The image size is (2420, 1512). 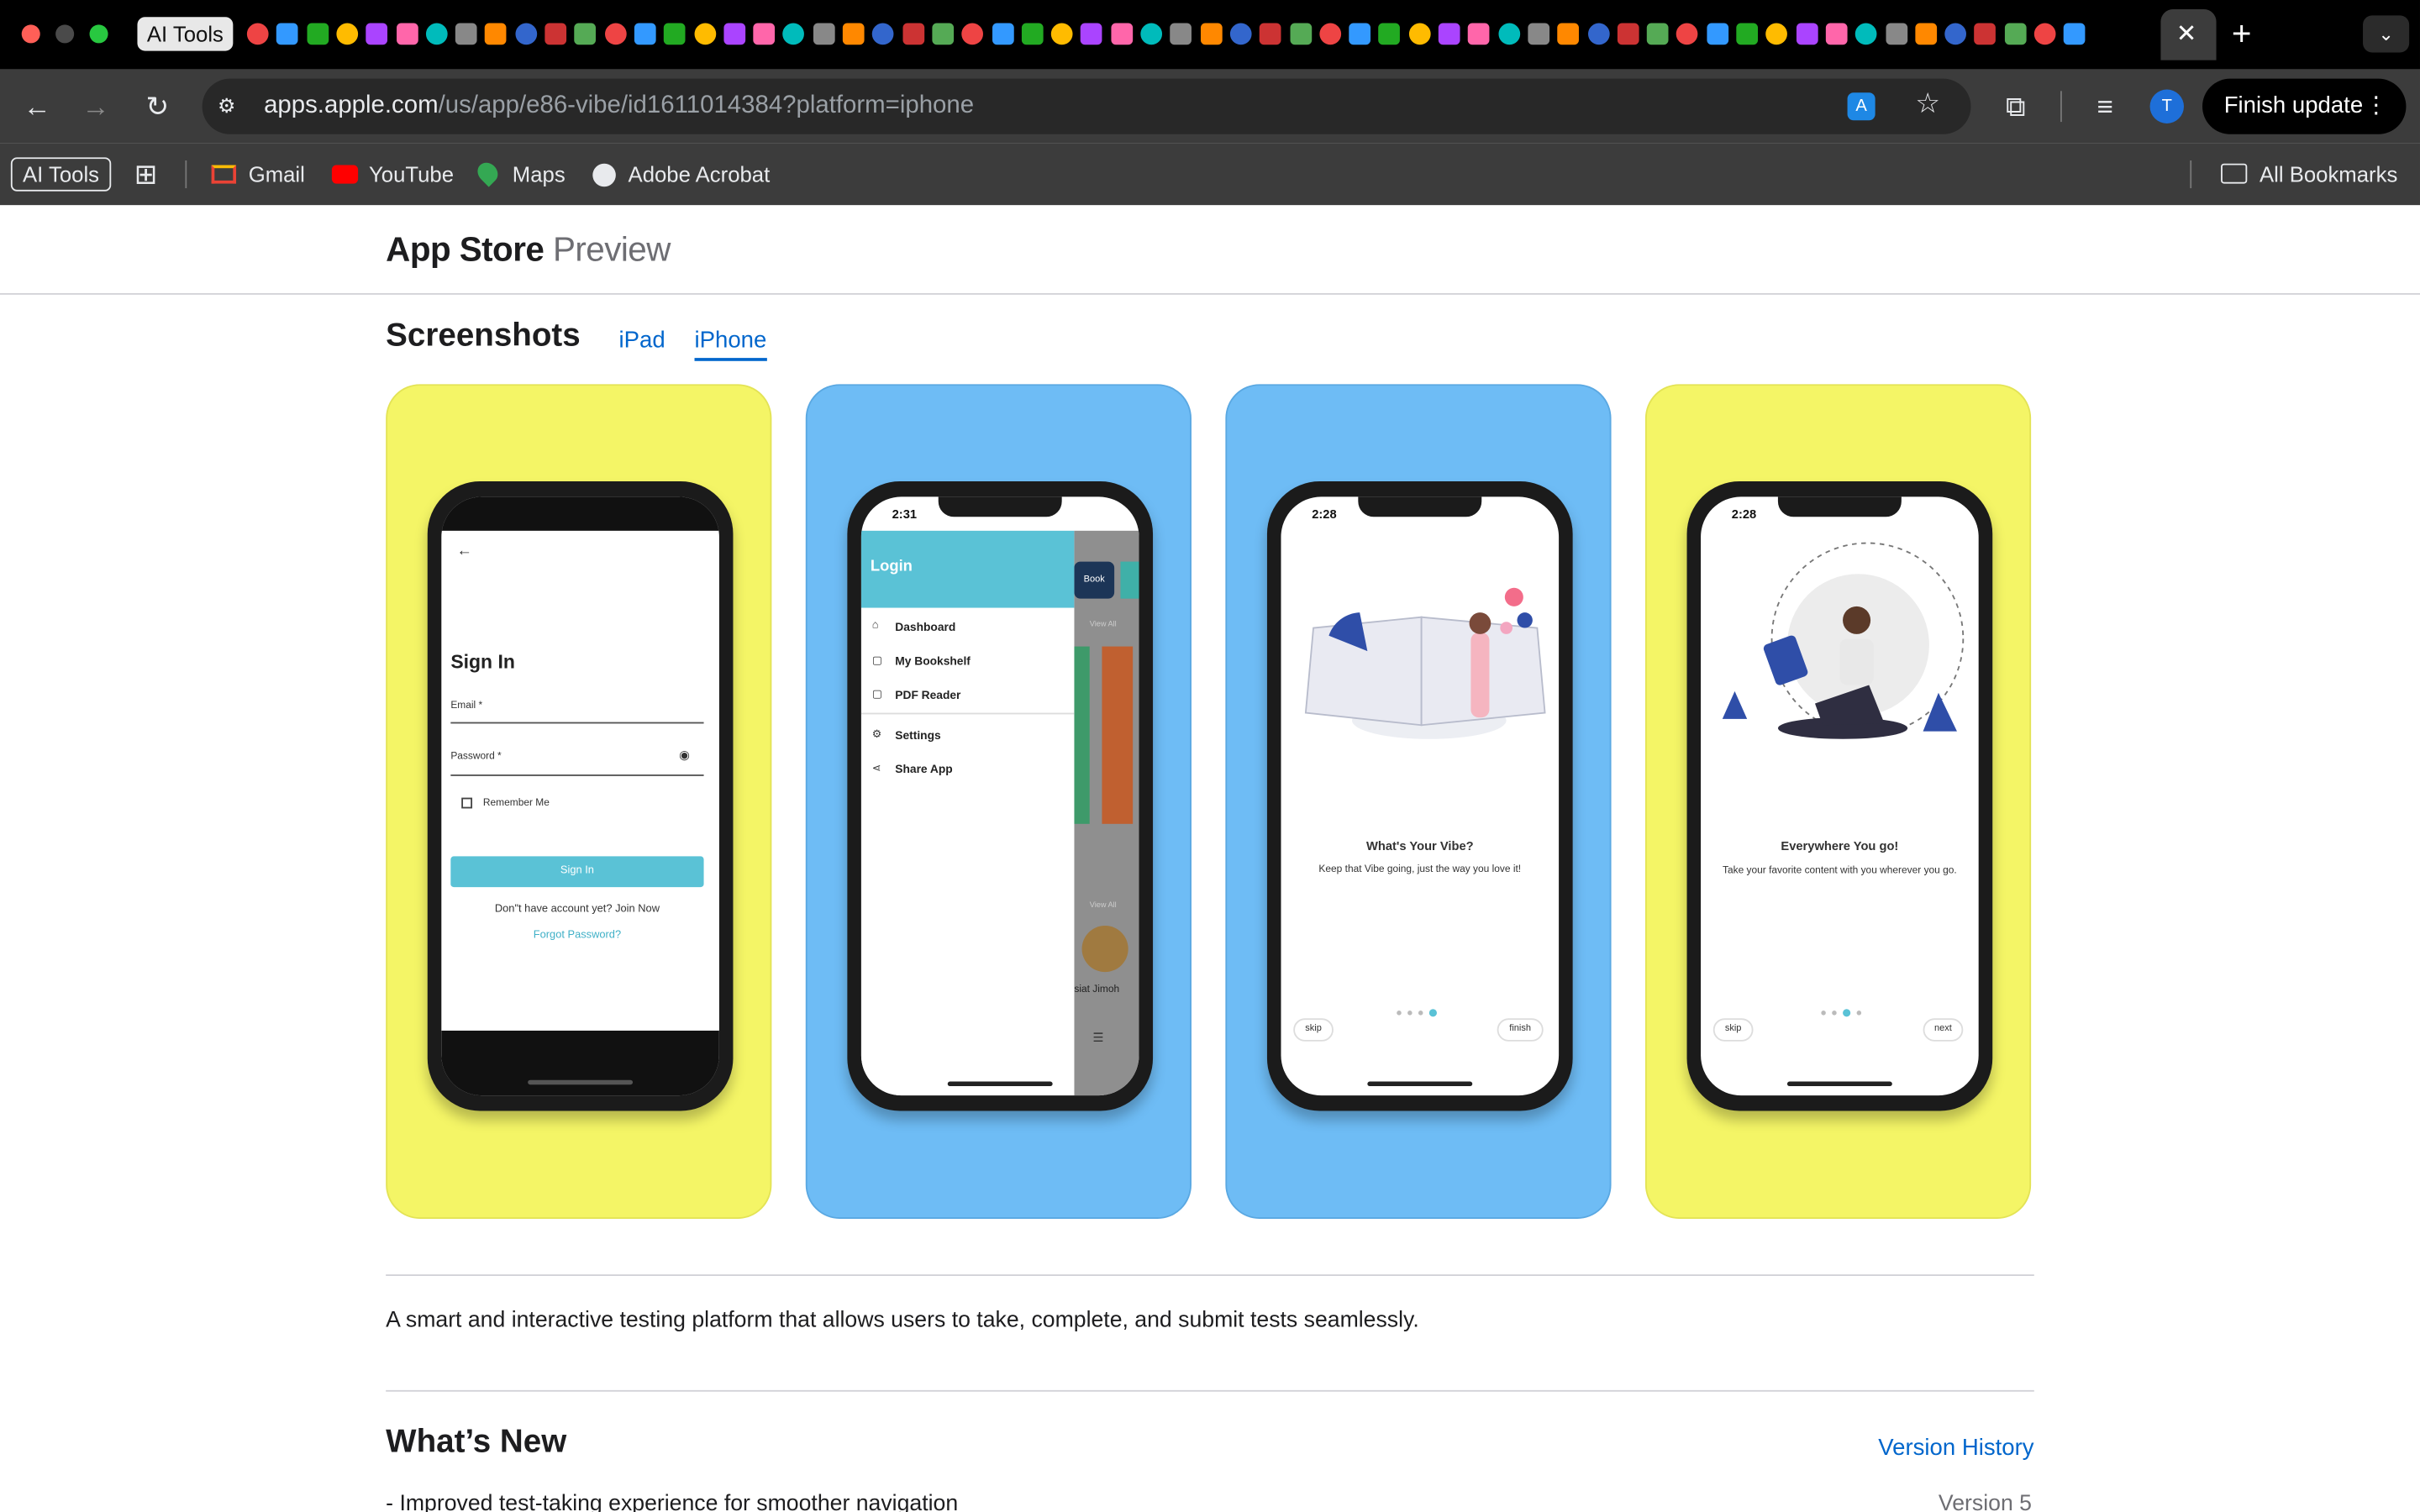 I want to click on bookmark-adobe-acrobat: Adobe Acrobat, so click(x=700, y=174).